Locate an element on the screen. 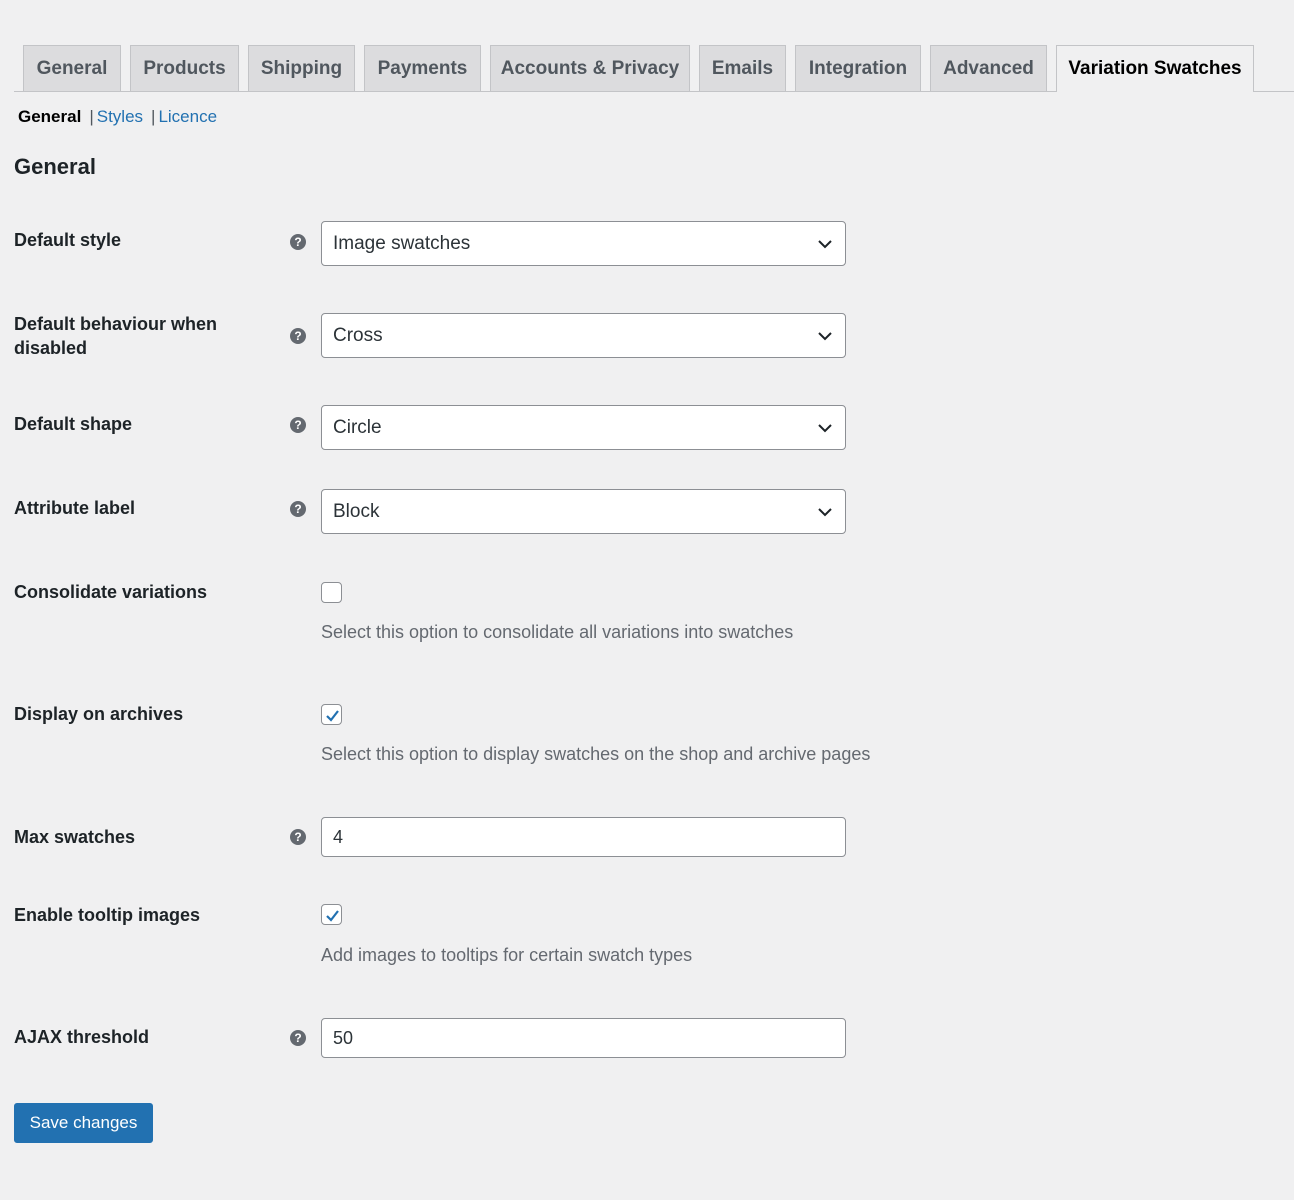 The image size is (1294, 1200). subnav-licence-link: Licence is located at coordinates (187, 117).